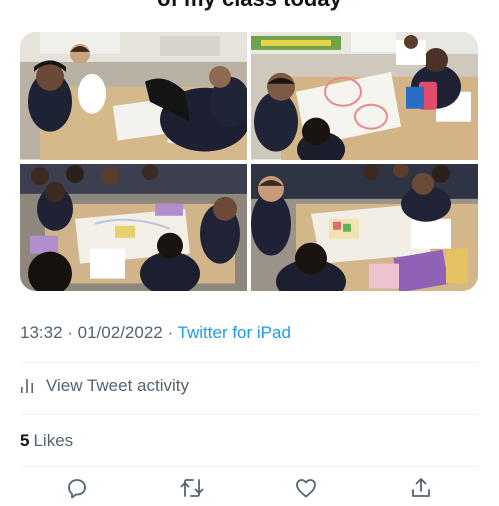  I want to click on reply-button, so click(77, 490).